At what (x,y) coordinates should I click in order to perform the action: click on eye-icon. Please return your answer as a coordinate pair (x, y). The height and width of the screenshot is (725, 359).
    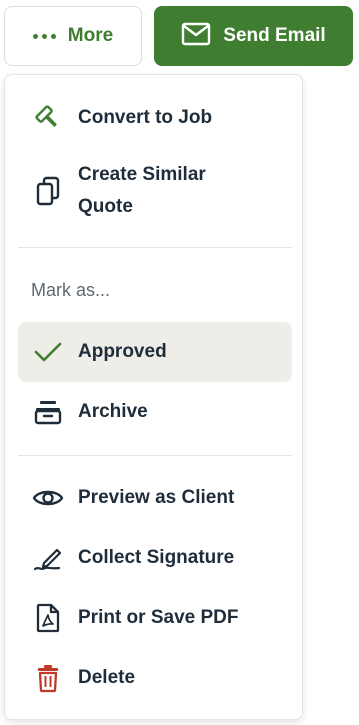
    Looking at the image, I should click on (48, 498).